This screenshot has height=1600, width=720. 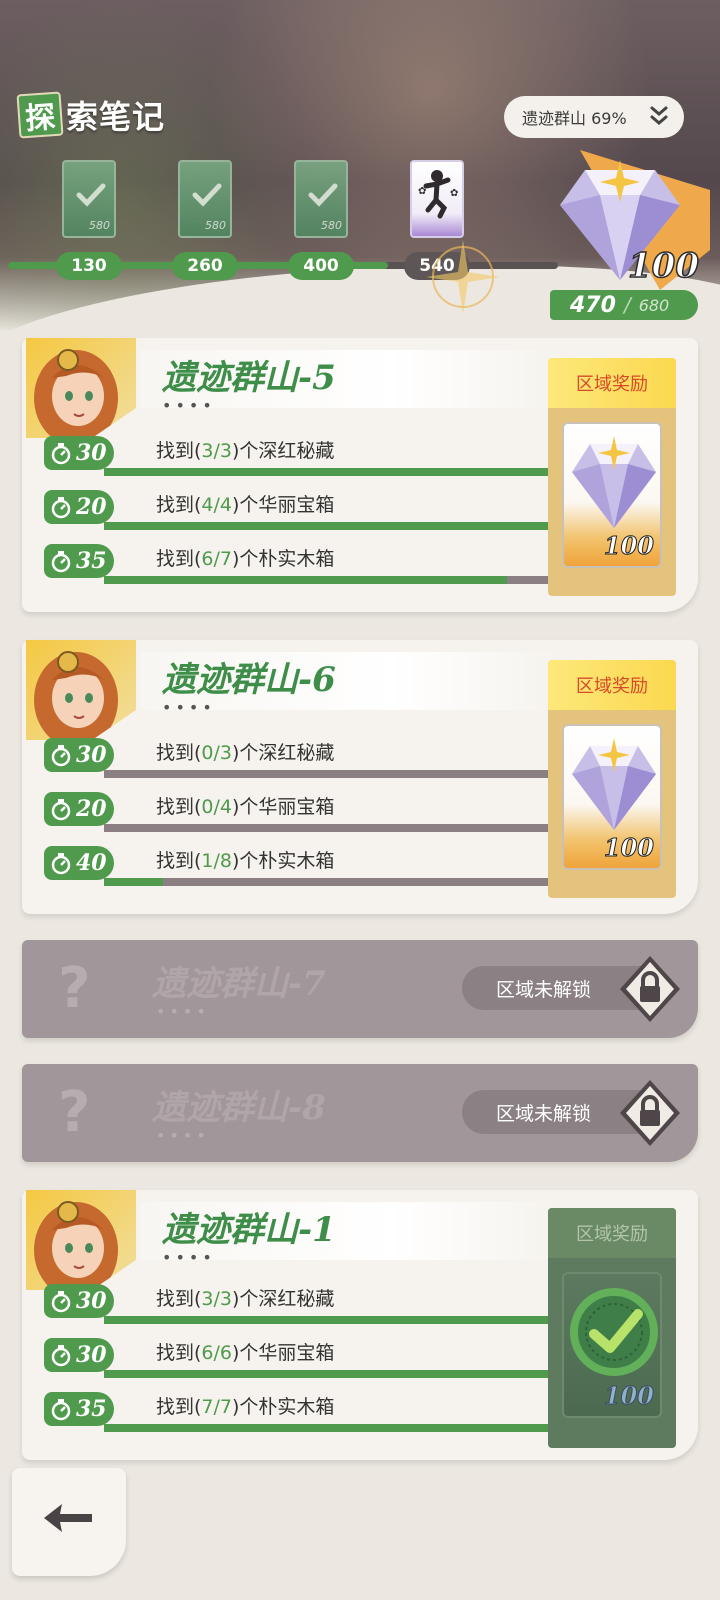 I want to click on area-dots: ••••, so click(x=189, y=1257).